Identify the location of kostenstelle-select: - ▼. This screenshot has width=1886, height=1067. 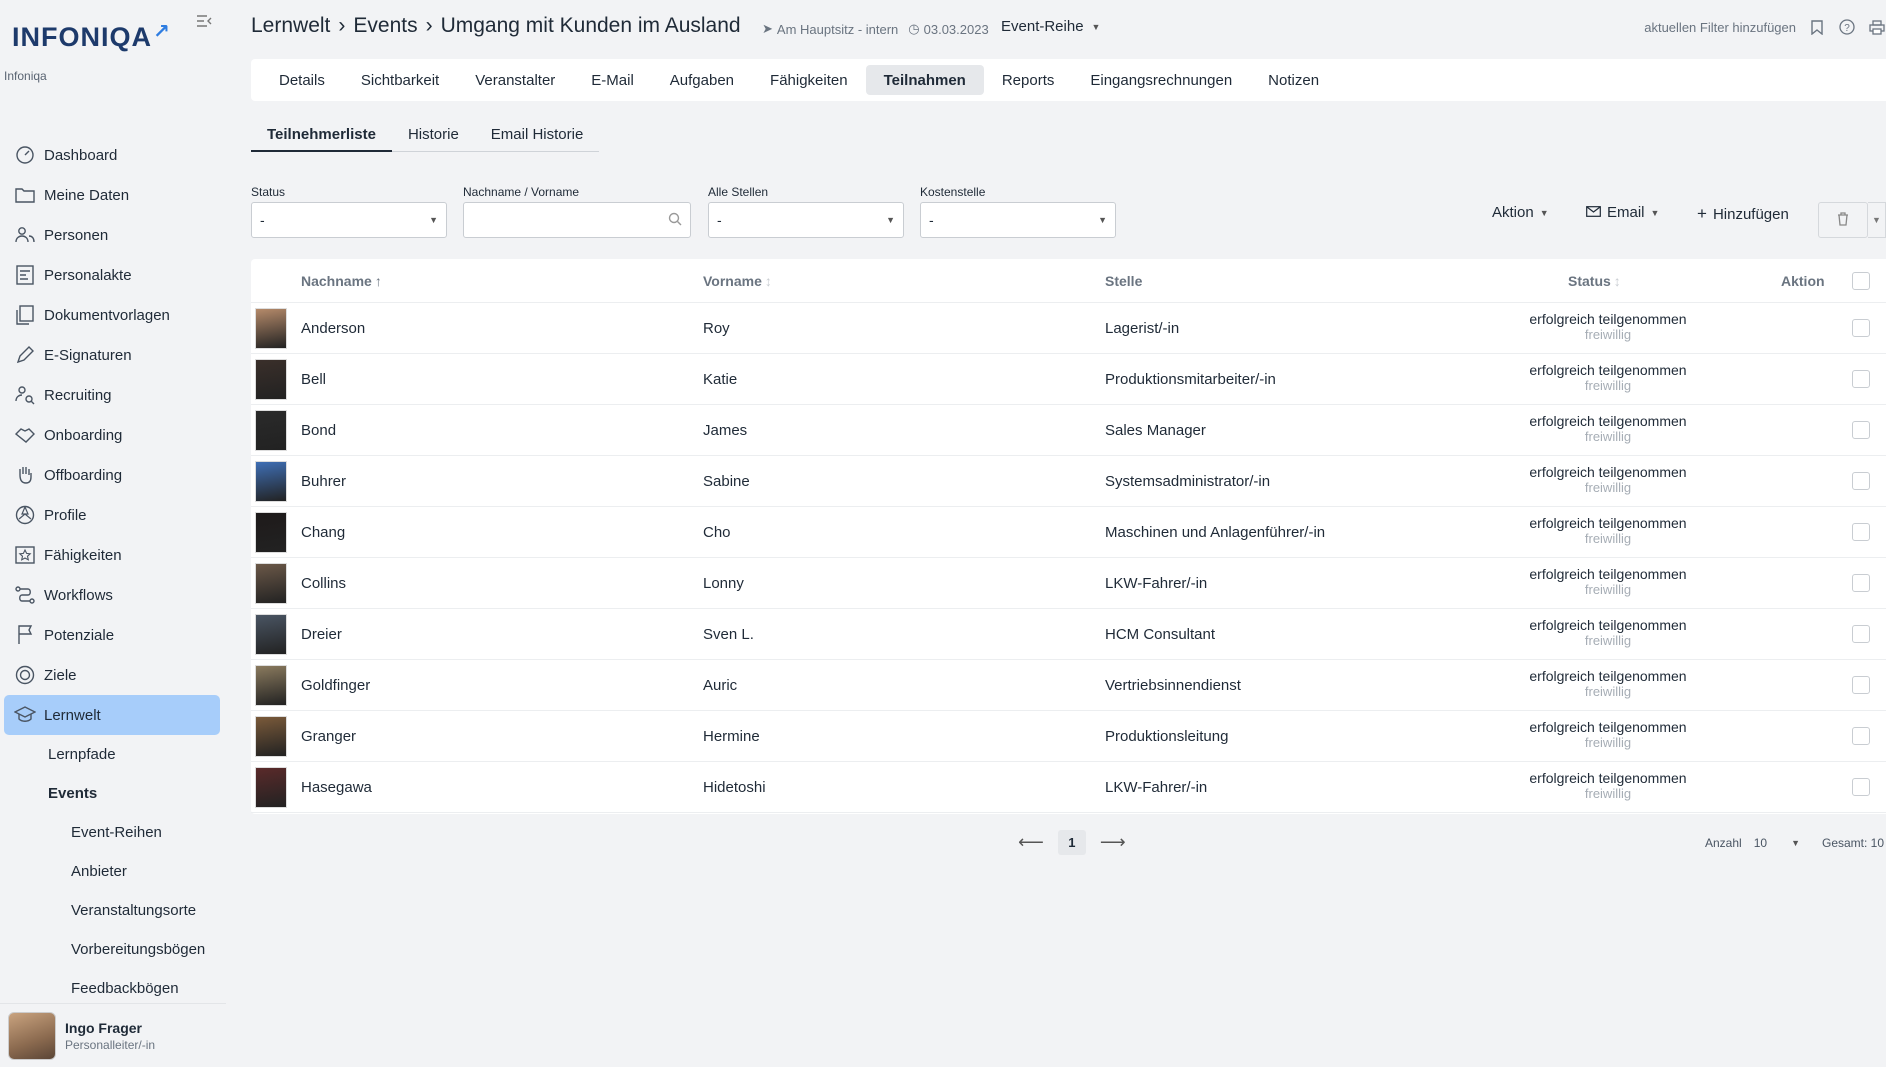
(1018, 220).